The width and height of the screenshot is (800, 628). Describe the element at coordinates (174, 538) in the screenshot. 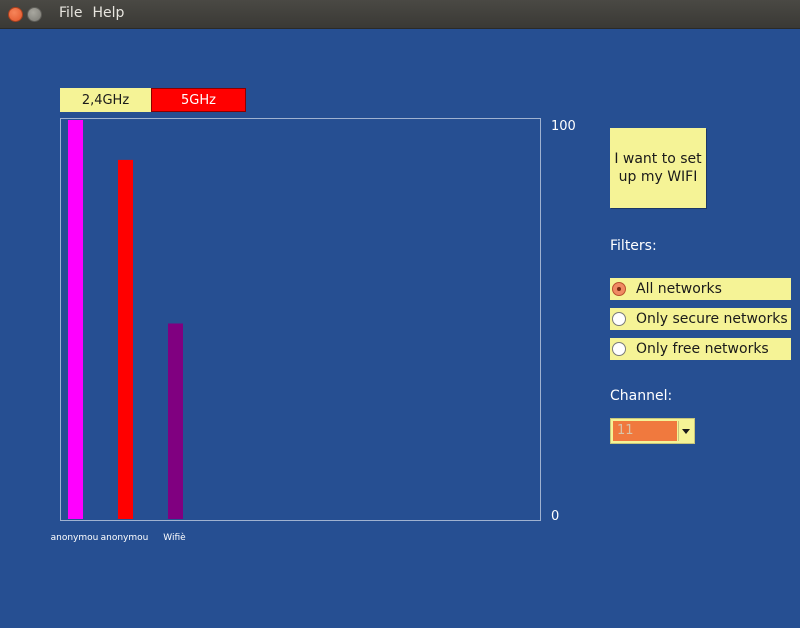

I see `x-tick-label: Wifiè` at that location.